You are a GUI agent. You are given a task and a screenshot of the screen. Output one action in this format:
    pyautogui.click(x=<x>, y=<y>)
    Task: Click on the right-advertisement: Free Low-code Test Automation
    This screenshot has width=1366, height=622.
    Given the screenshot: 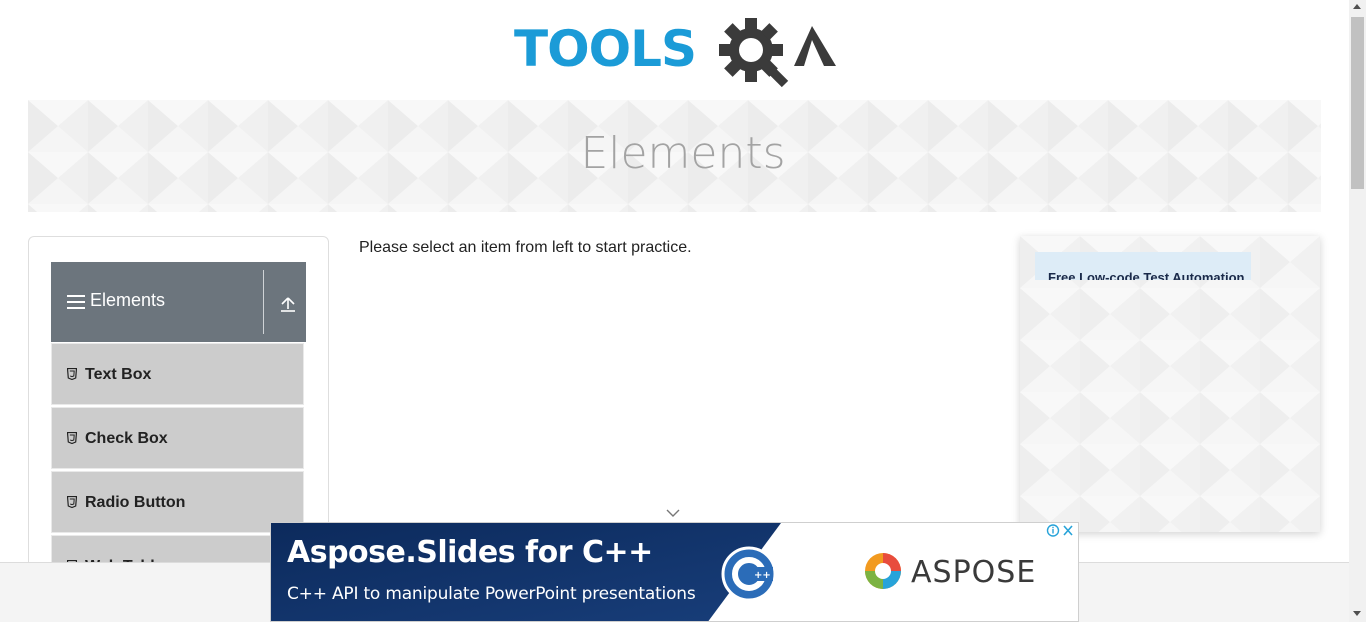 What is the action you would take?
    pyautogui.click(x=1170, y=384)
    